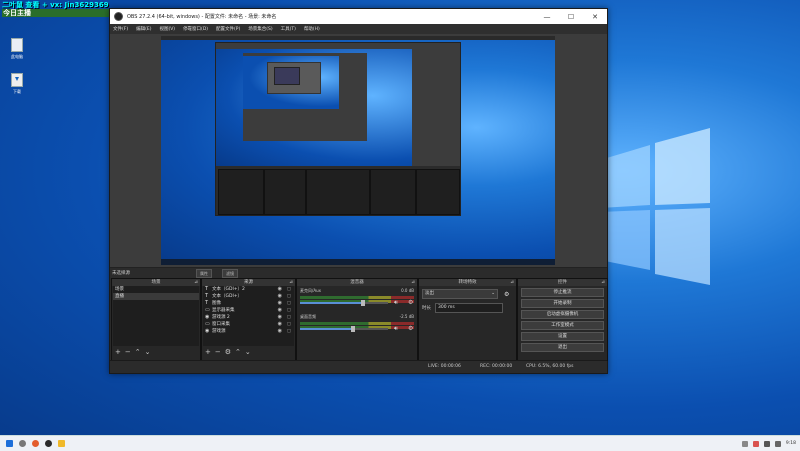 The image size is (800, 451). What do you see at coordinates (55, 5) in the screenshot?
I see `overlay-line-1: 二叶鼠 查看 + vx: Jin3629369` at bounding box center [55, 5].